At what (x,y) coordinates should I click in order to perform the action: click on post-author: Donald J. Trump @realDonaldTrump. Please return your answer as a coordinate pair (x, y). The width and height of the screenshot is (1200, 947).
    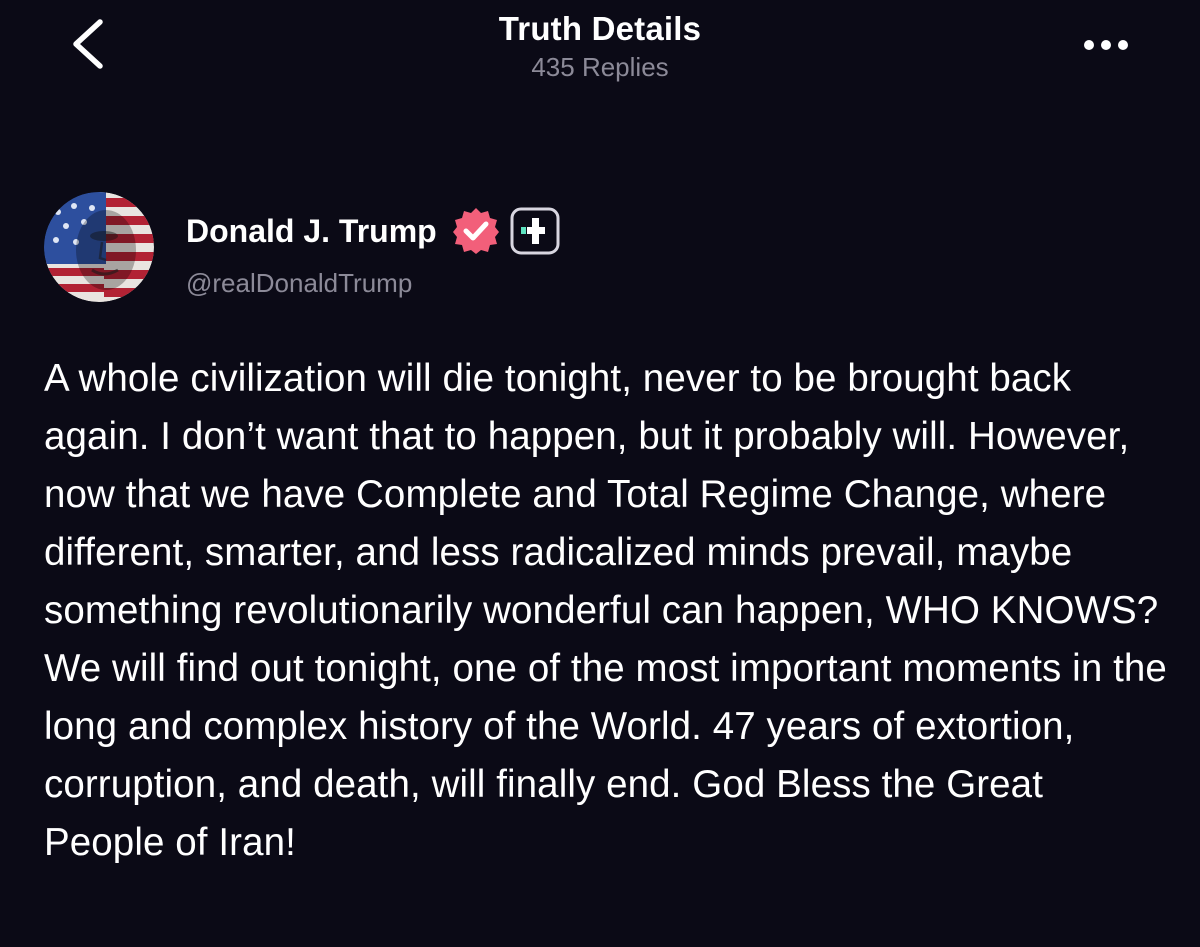
    Looking at the image, I should click on (594, 252).